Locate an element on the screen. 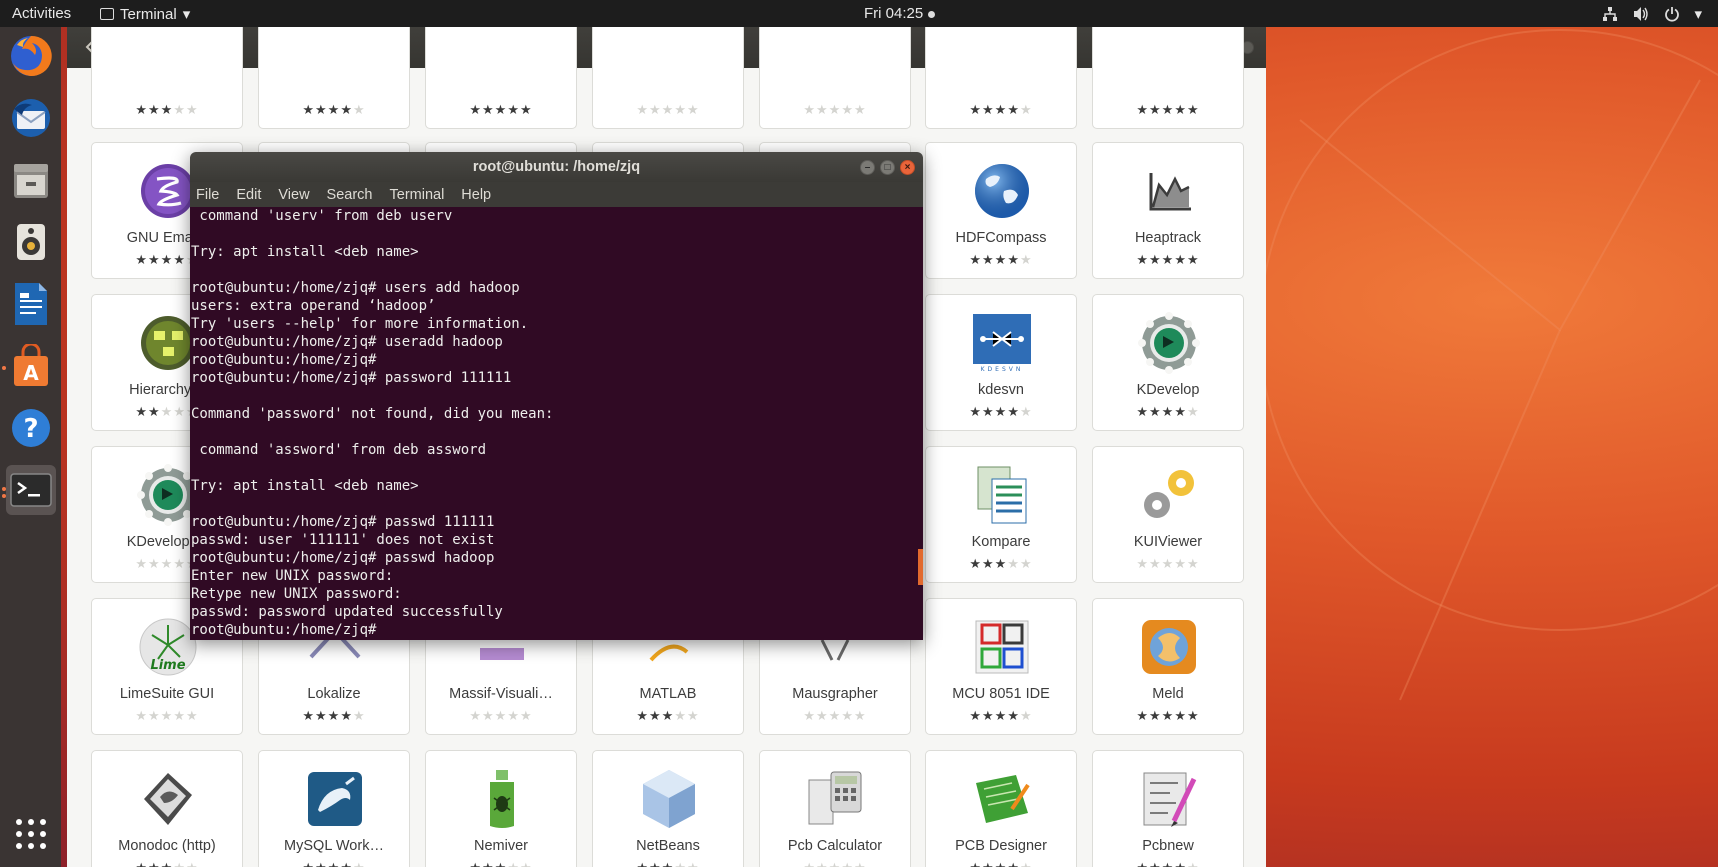  app-tile: Kompare ★★★★★ is located at coordinates (1001, 514).